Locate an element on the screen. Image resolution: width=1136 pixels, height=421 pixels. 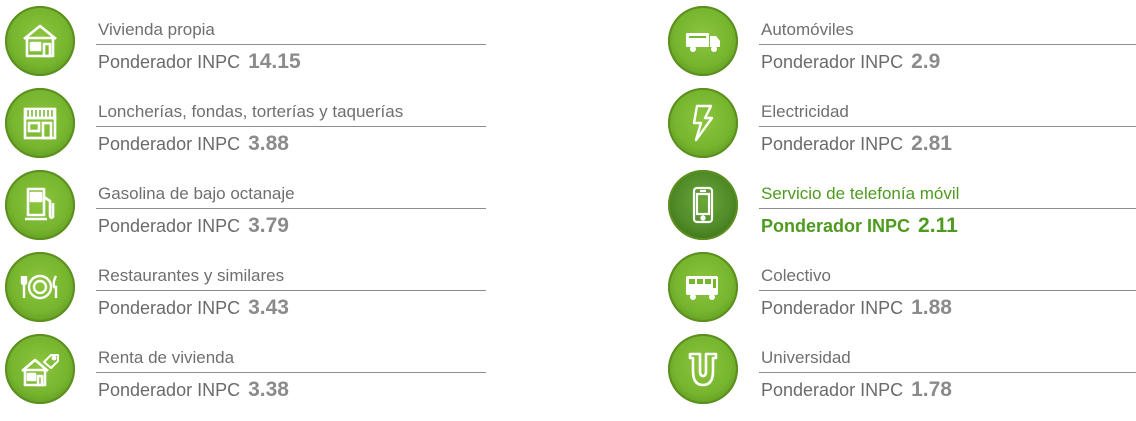
gas-pump-icon is located at coordinates (40, 205).